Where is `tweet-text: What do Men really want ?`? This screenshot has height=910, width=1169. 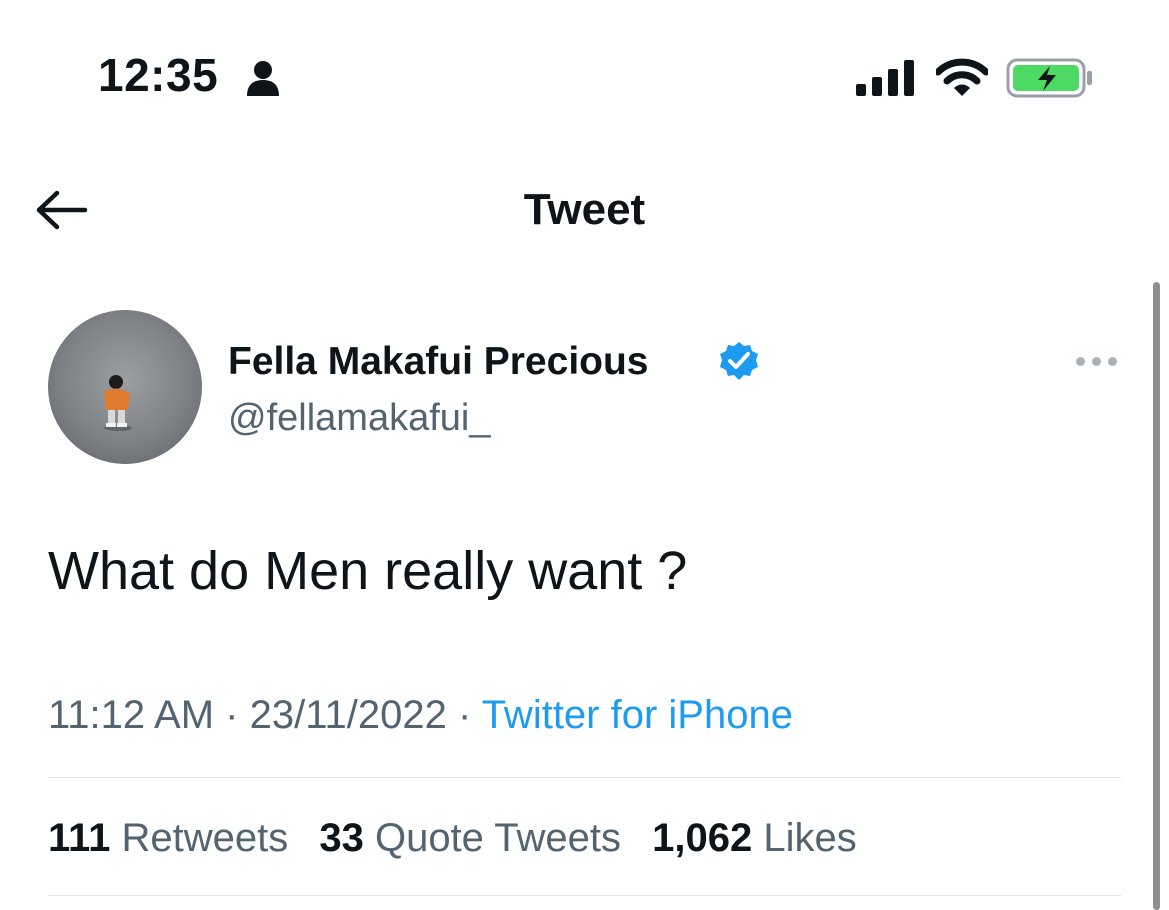
tweet-text: What do Men really want ? is located at coordinates (368, 571).